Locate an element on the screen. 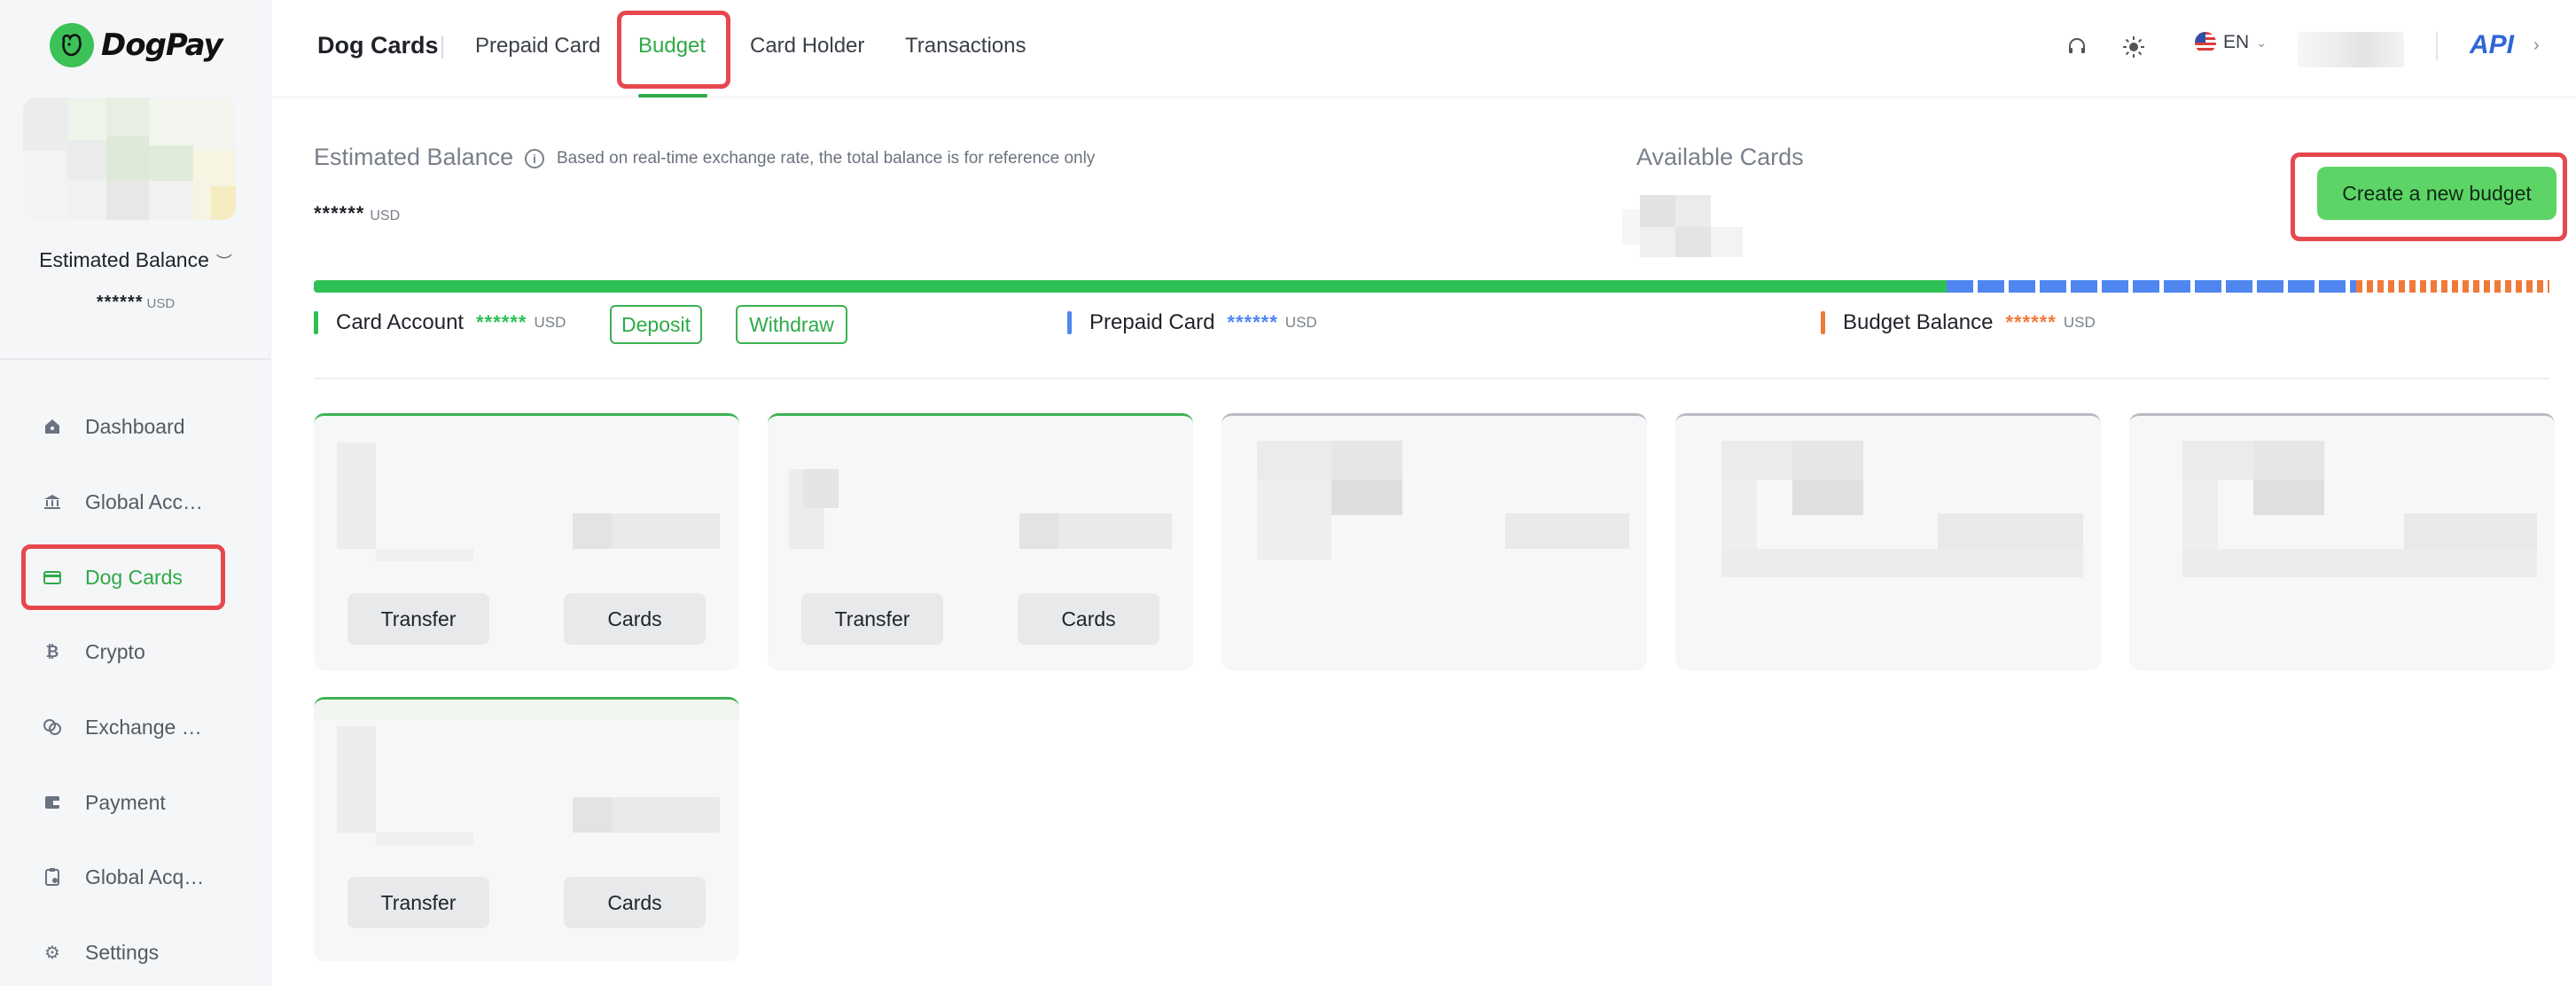 Image resolution: width=2576 pixels, height=986 pixels. exchange-icon is located at coordinates (52, 727).